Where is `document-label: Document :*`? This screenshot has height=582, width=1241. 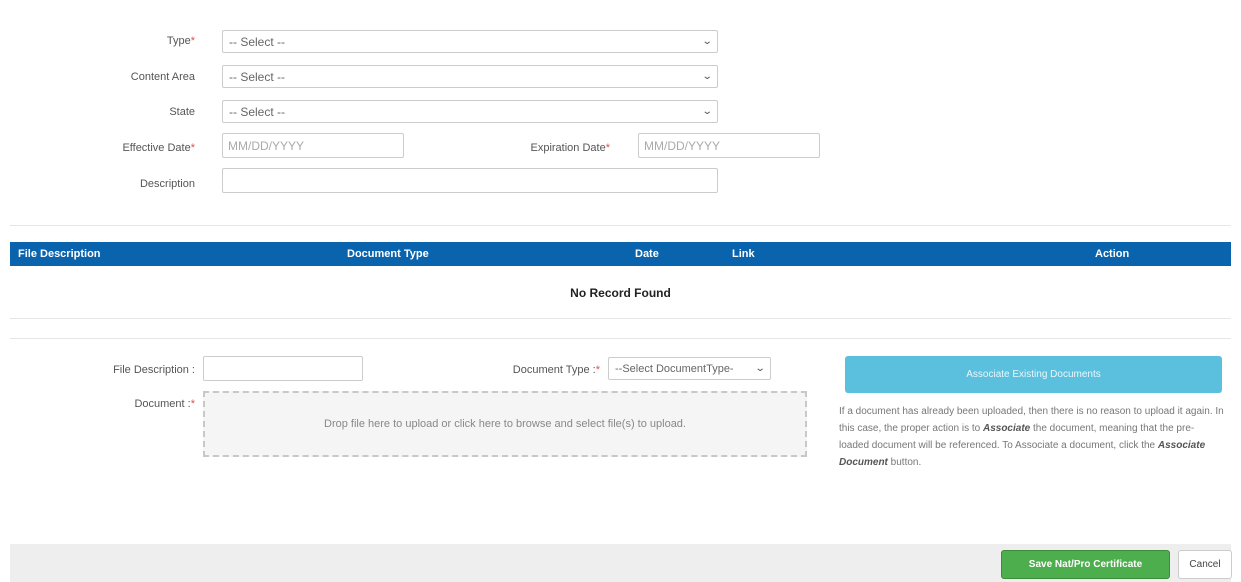
document-label: Document :* is located at coordinates (164, 404).